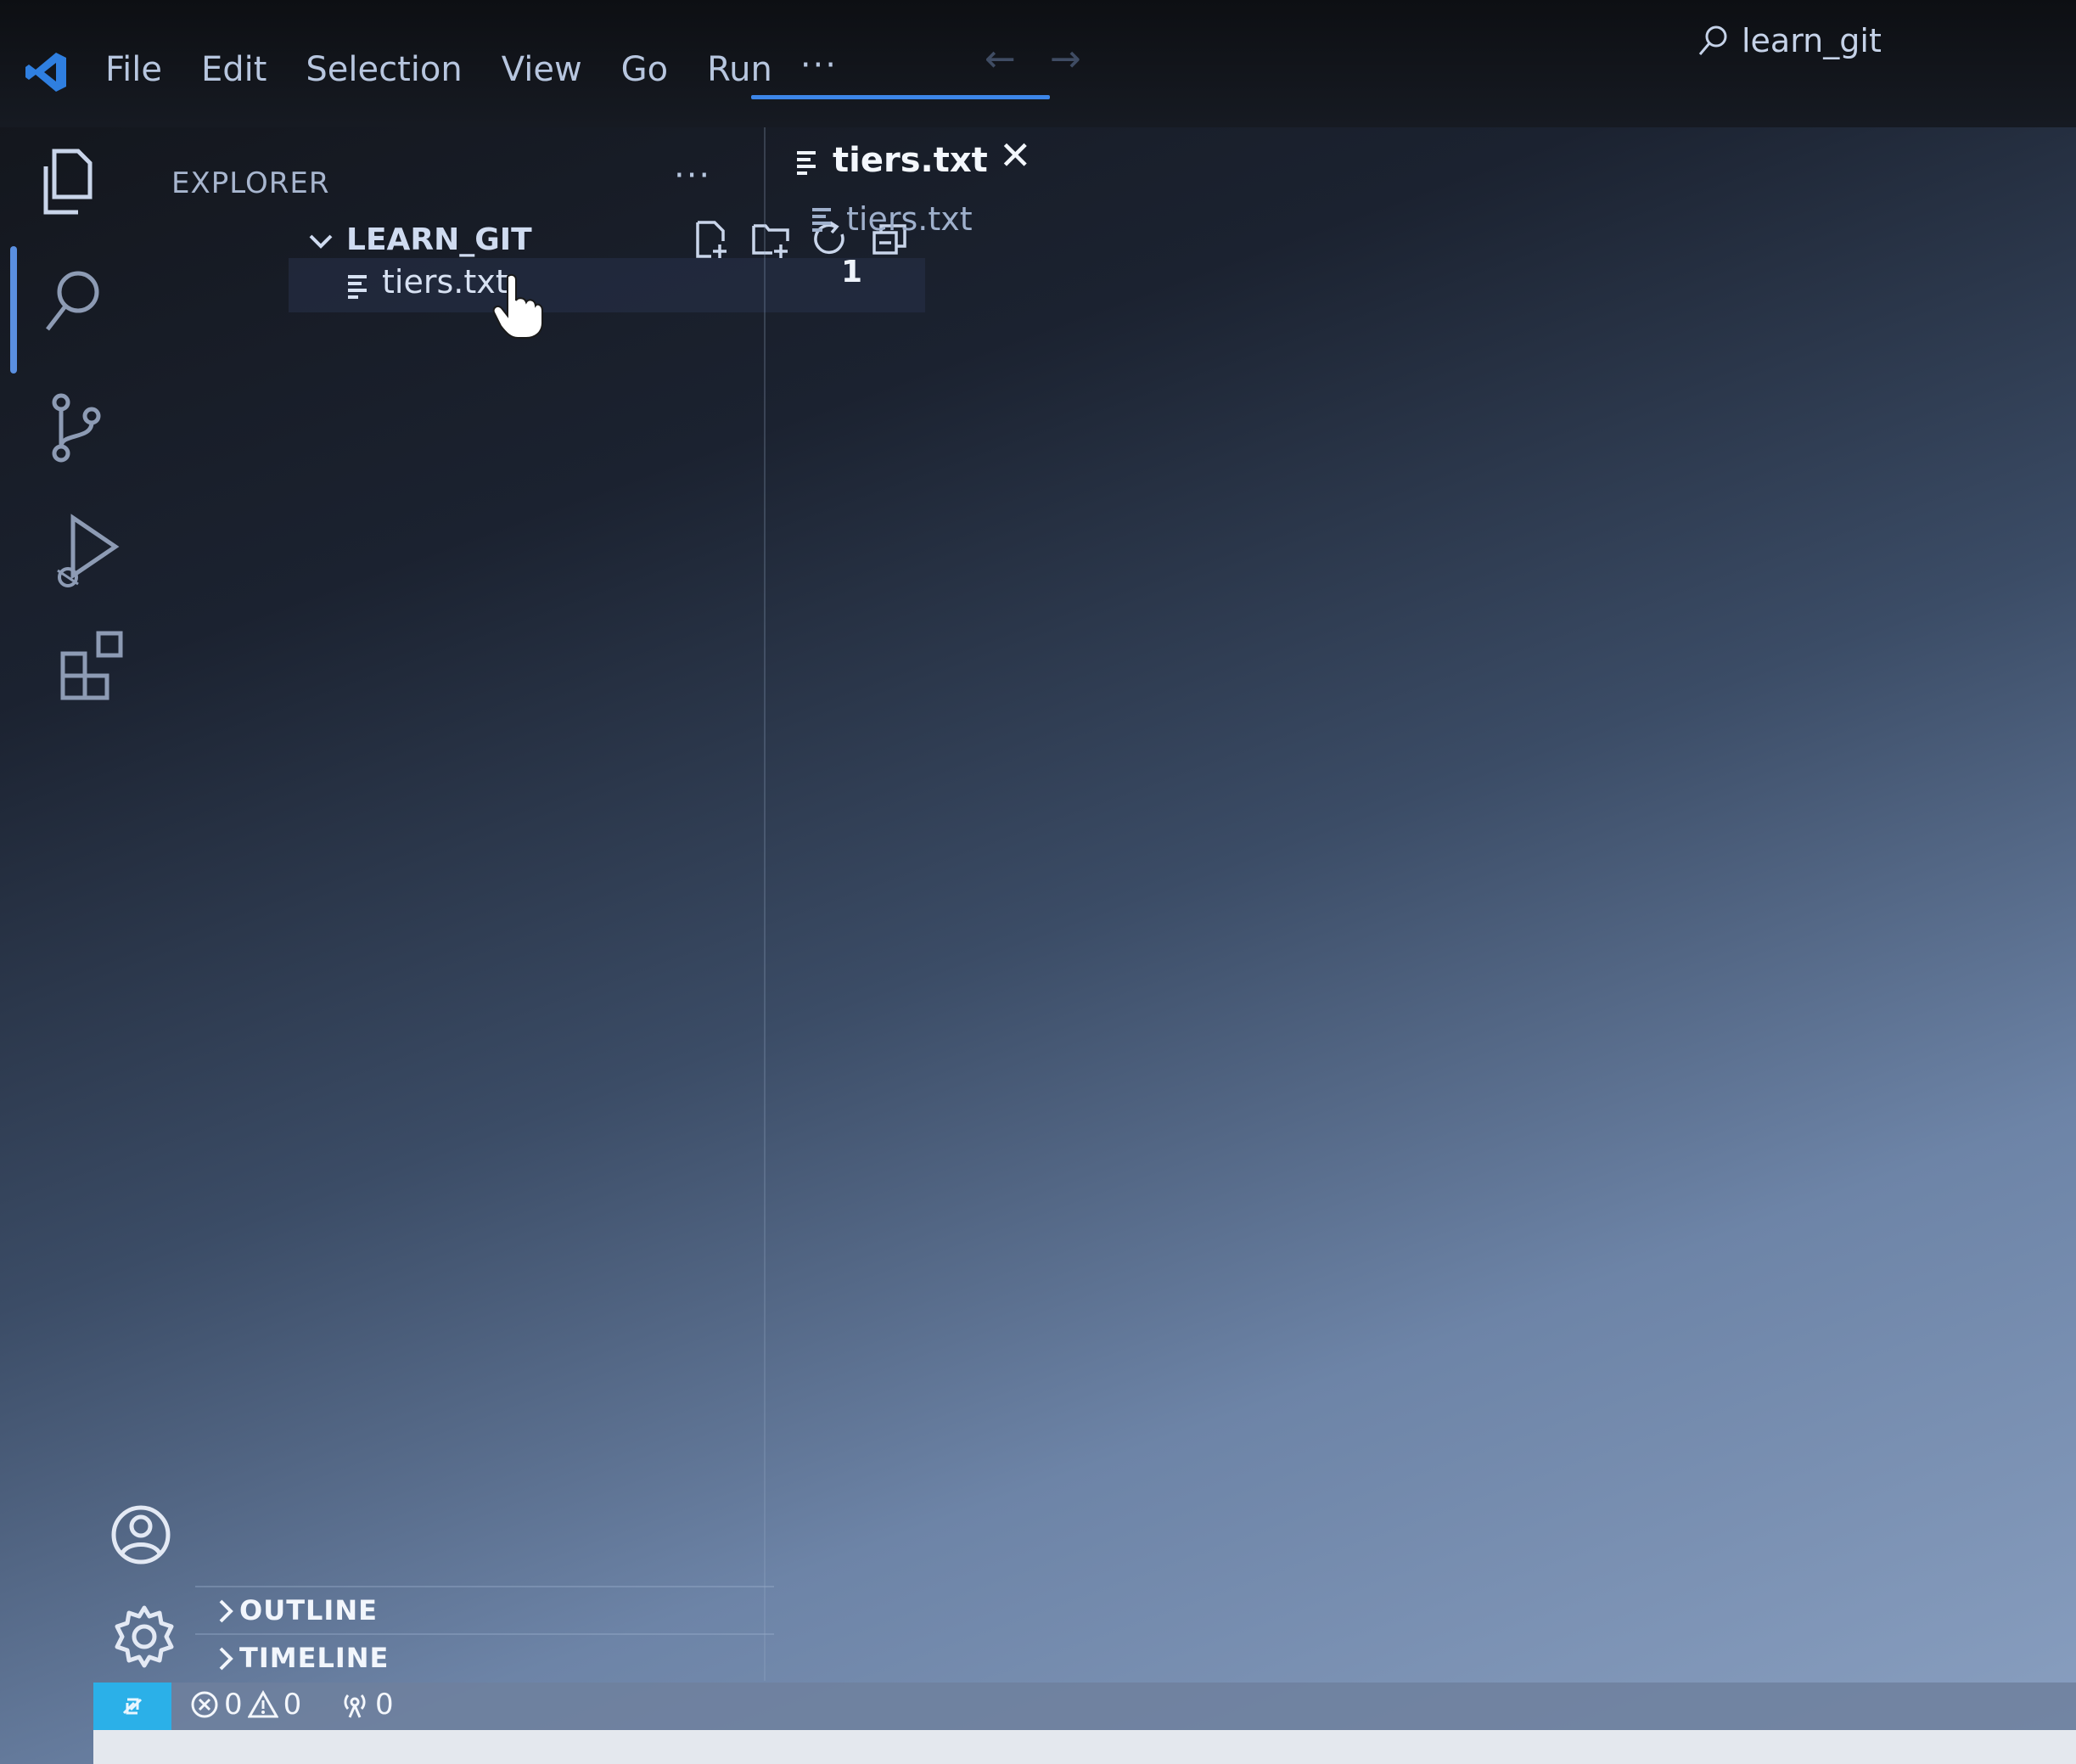  Describe the element at coordinates (1065, 59) in the screenshot. I see `forward-arrow-icon: →` at that location.